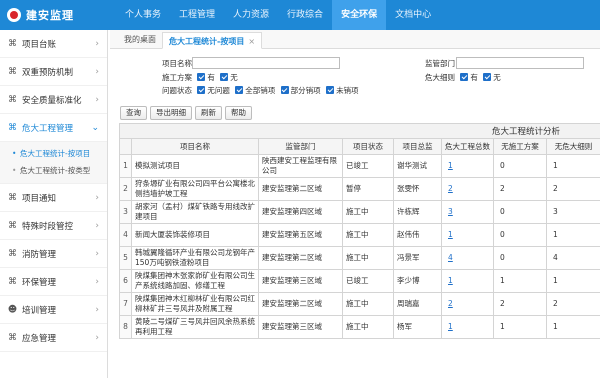 The width and height of the screenshot is (600, 378). I want to click on sidebar-item-label: 项目通知, so click(39, 198).